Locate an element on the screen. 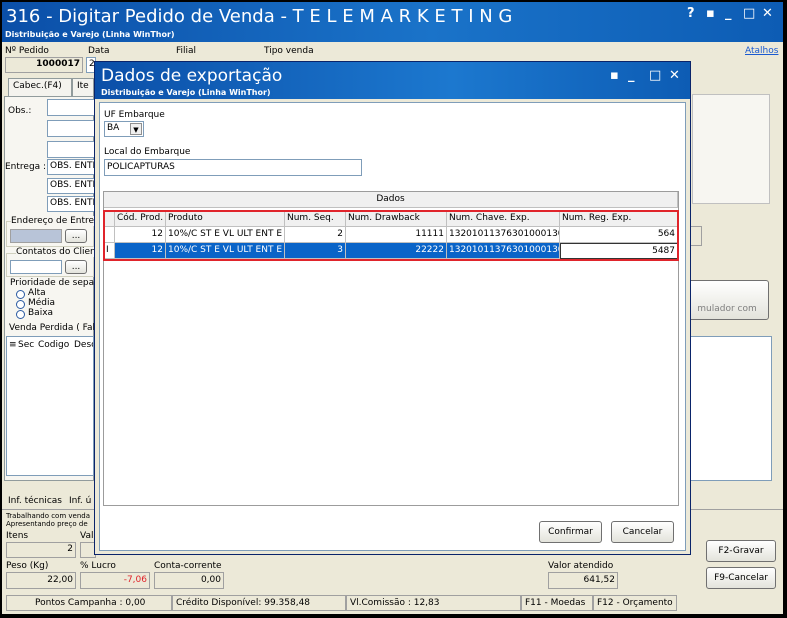  trabalhando-text: Trabalhando com venda is located at coordinates (48, 516).